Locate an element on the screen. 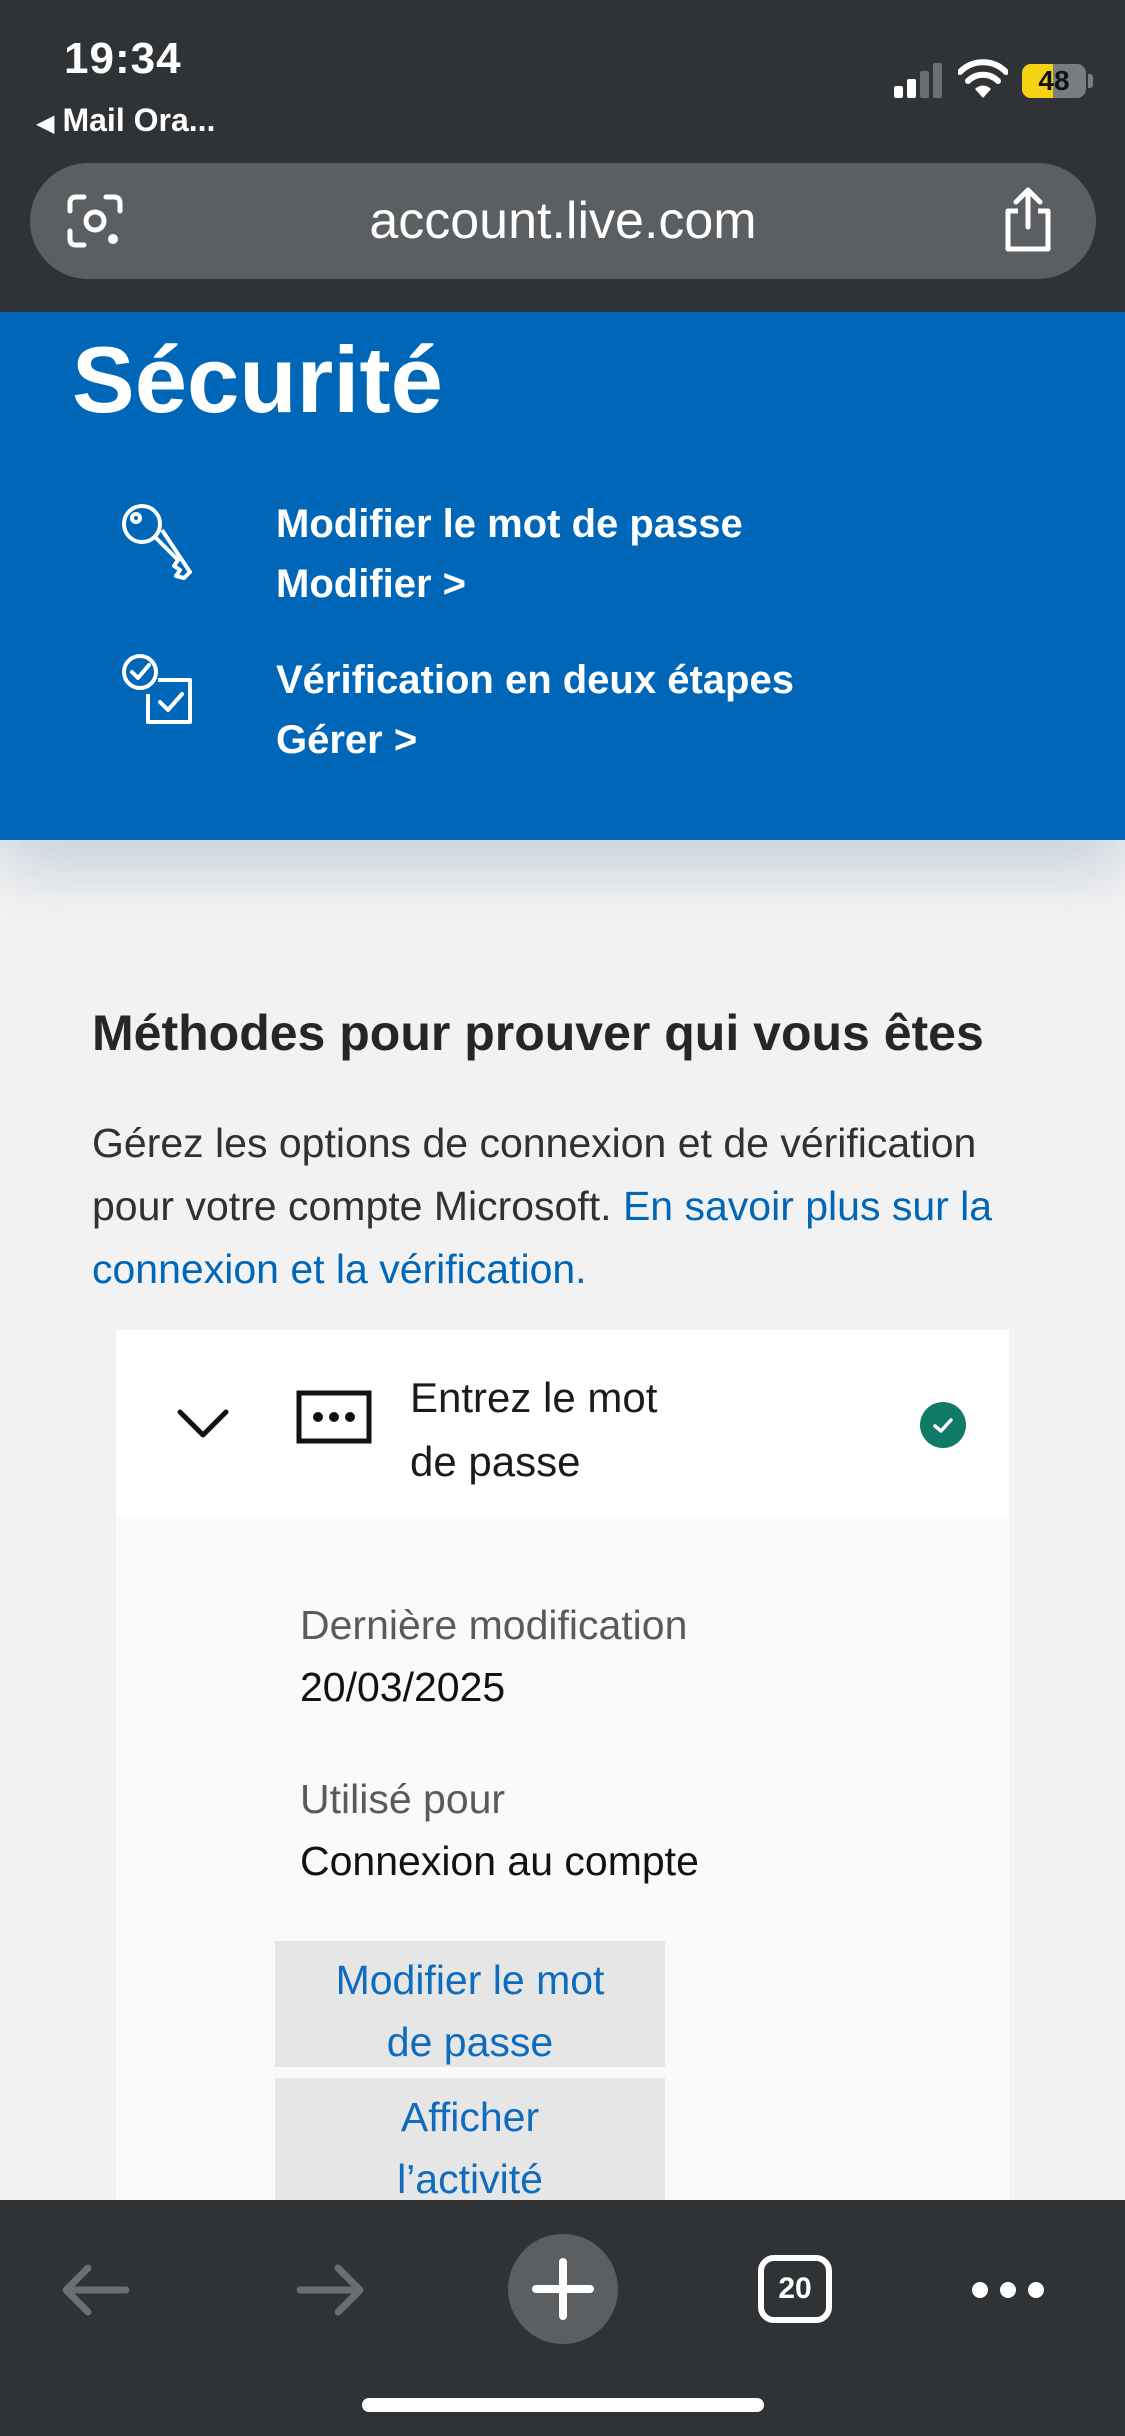 The image size is (1125, 2436). password-method-name: Entrez le mot de passe is located at coordinates (534, 1429).